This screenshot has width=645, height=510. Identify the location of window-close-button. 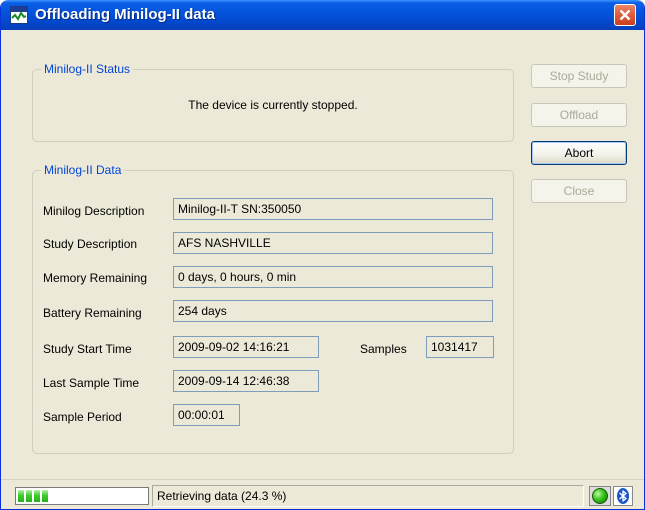
(625, 15).